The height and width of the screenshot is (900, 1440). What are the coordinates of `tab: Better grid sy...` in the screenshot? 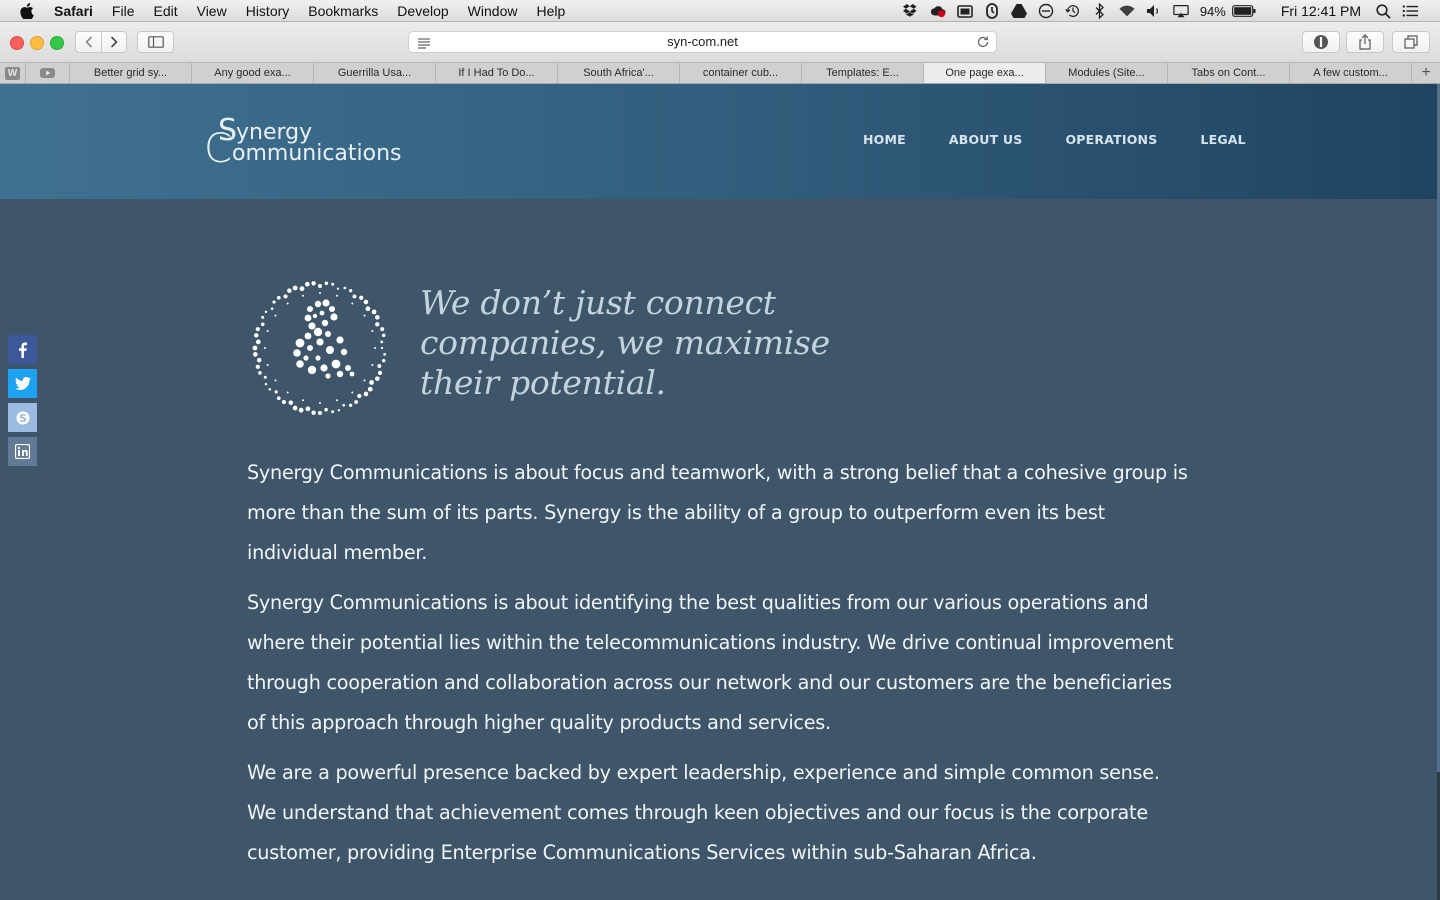 It's located at (131, 73).